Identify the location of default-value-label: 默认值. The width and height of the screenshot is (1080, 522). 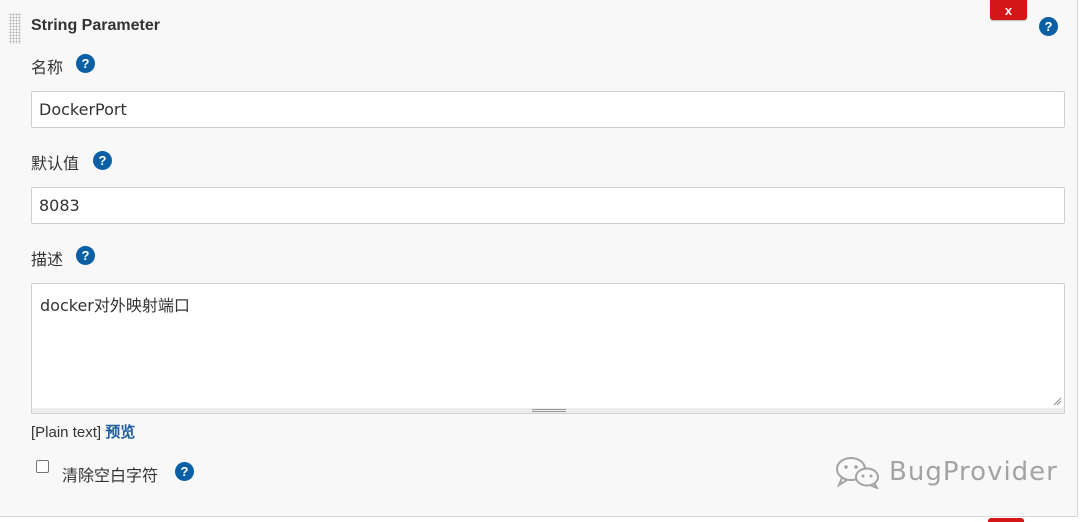
(55, 163).